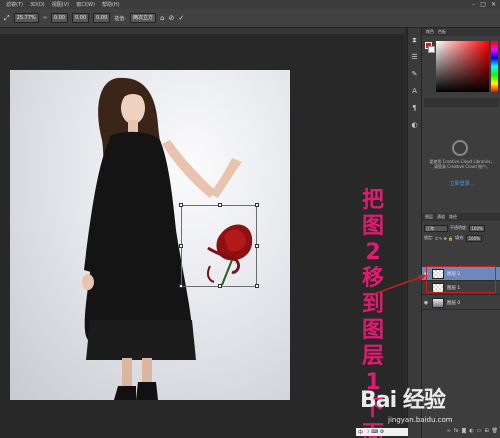 The height and width of the screenshot is (438, 500). Describe the element at coordinates (26, 18) in the screenshot. I see `x-field: 25.77%` at that location.